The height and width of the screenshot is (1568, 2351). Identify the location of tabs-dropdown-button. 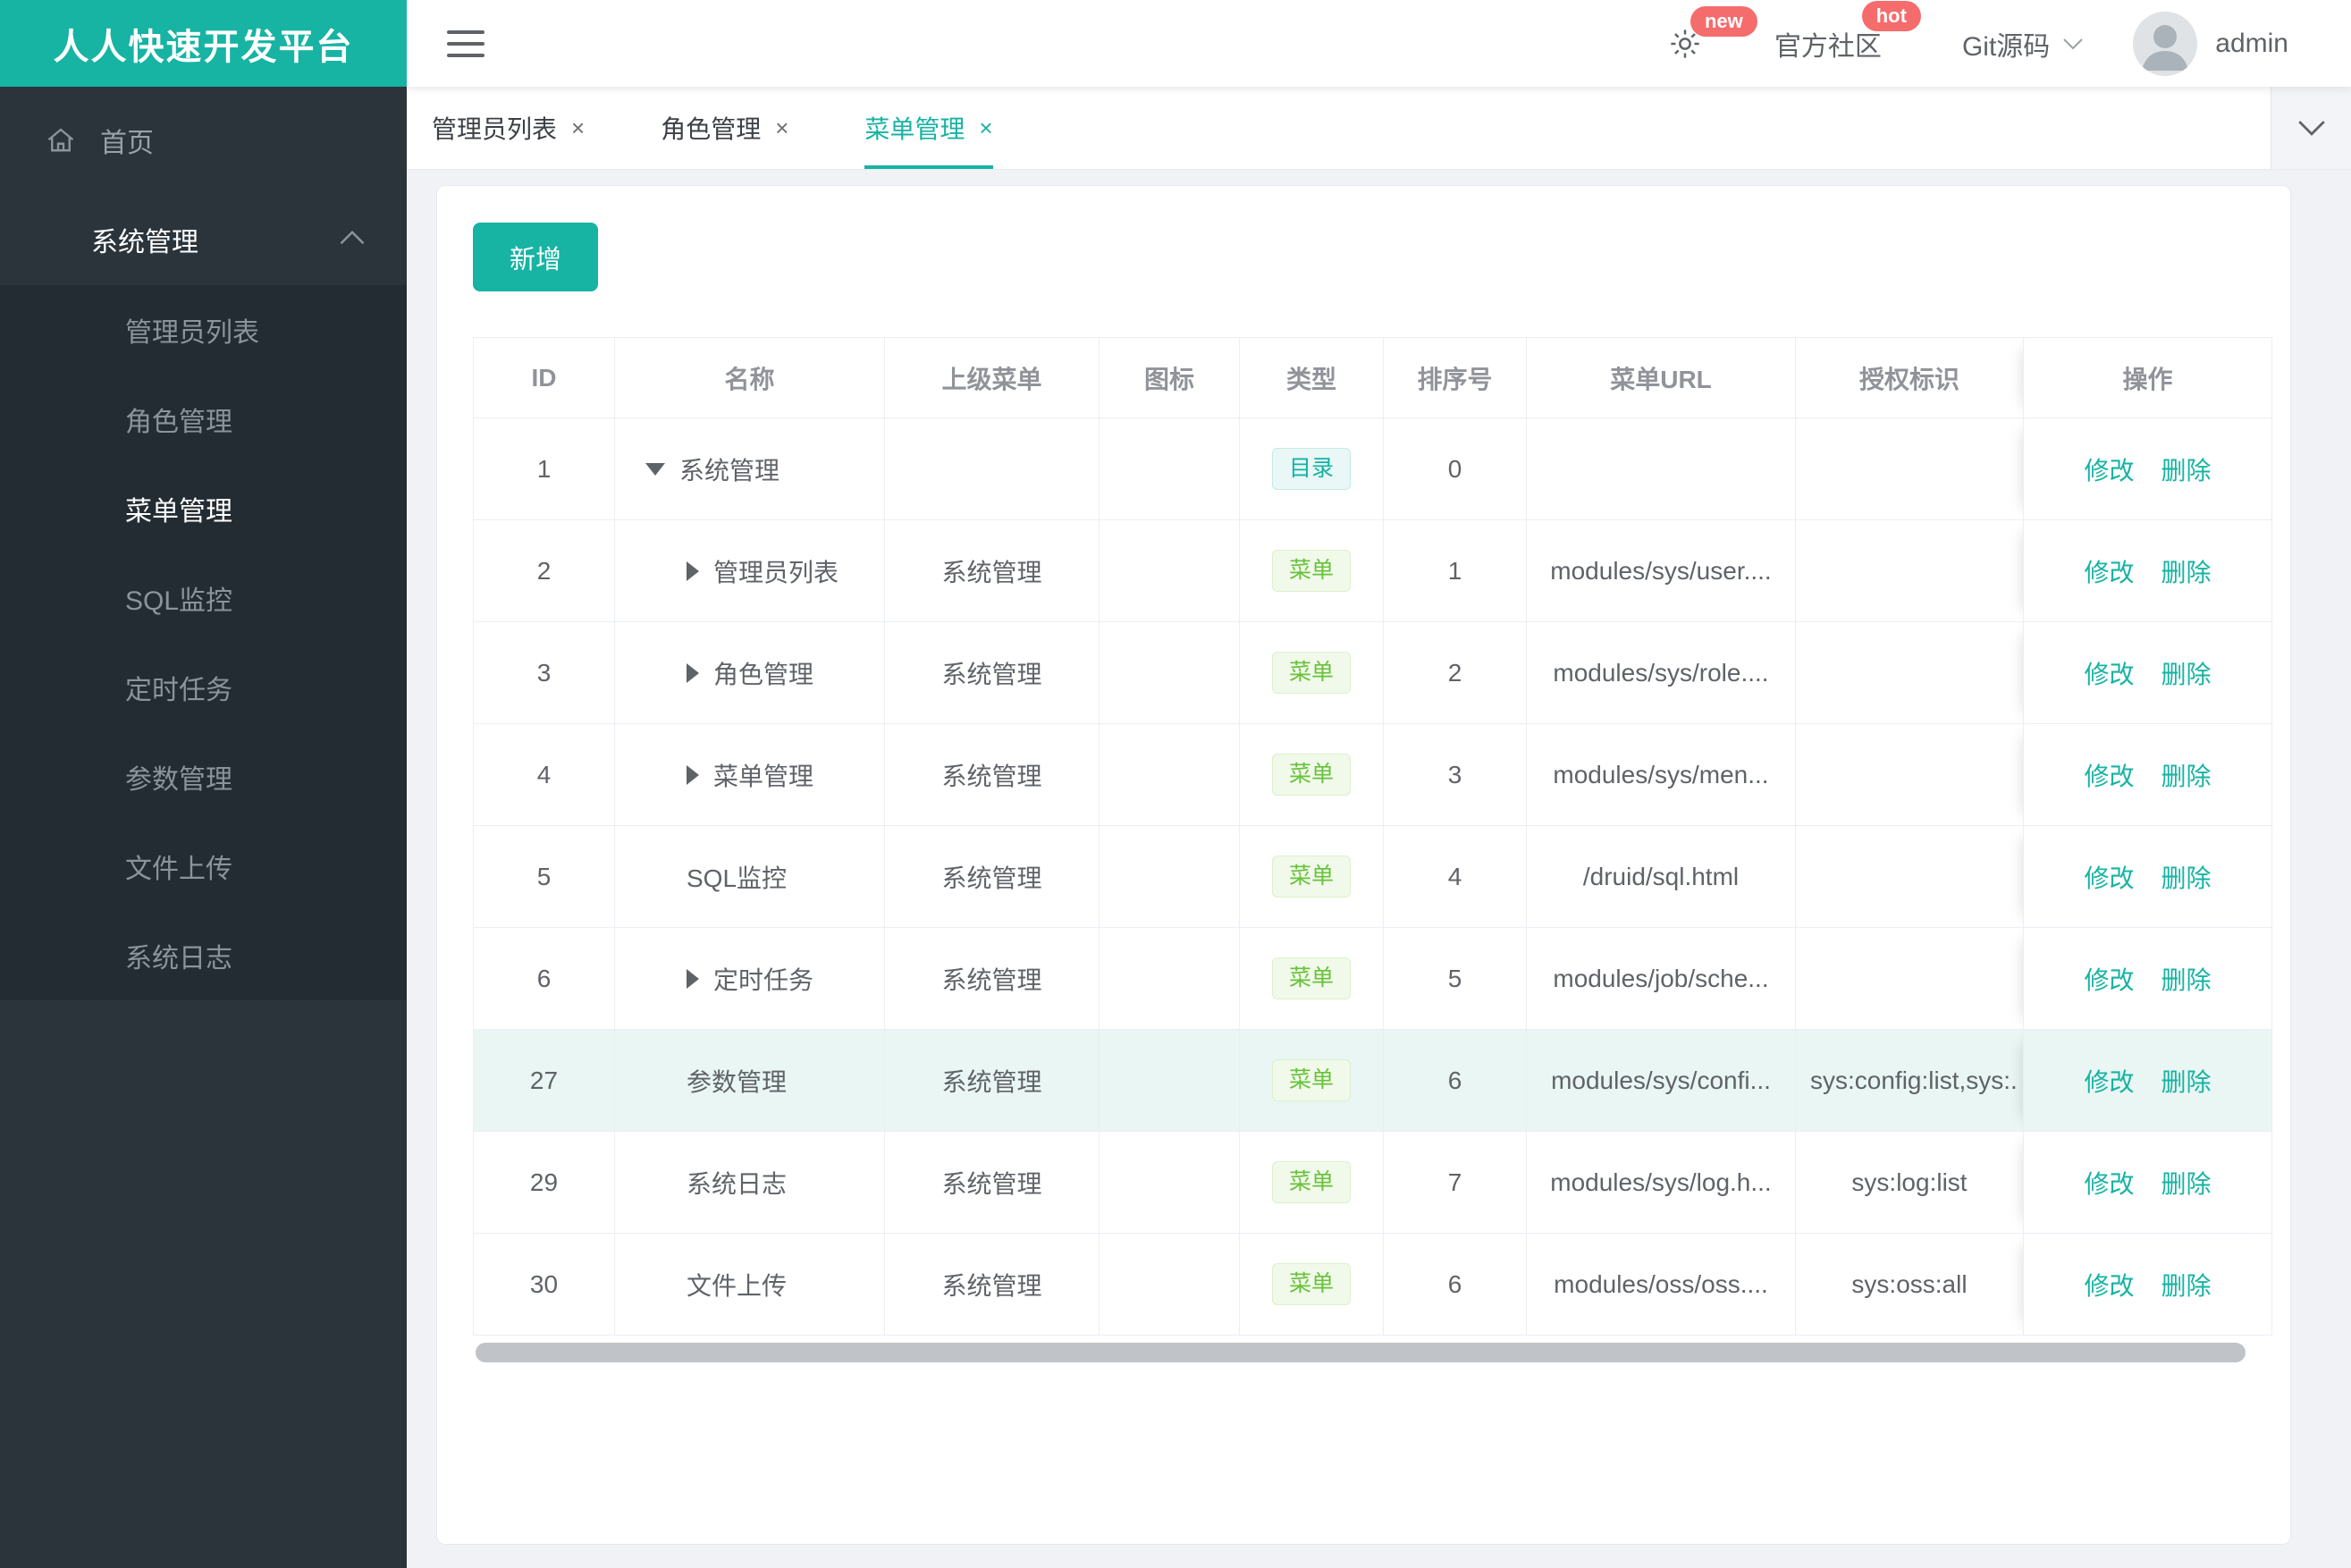
(2311, 128).